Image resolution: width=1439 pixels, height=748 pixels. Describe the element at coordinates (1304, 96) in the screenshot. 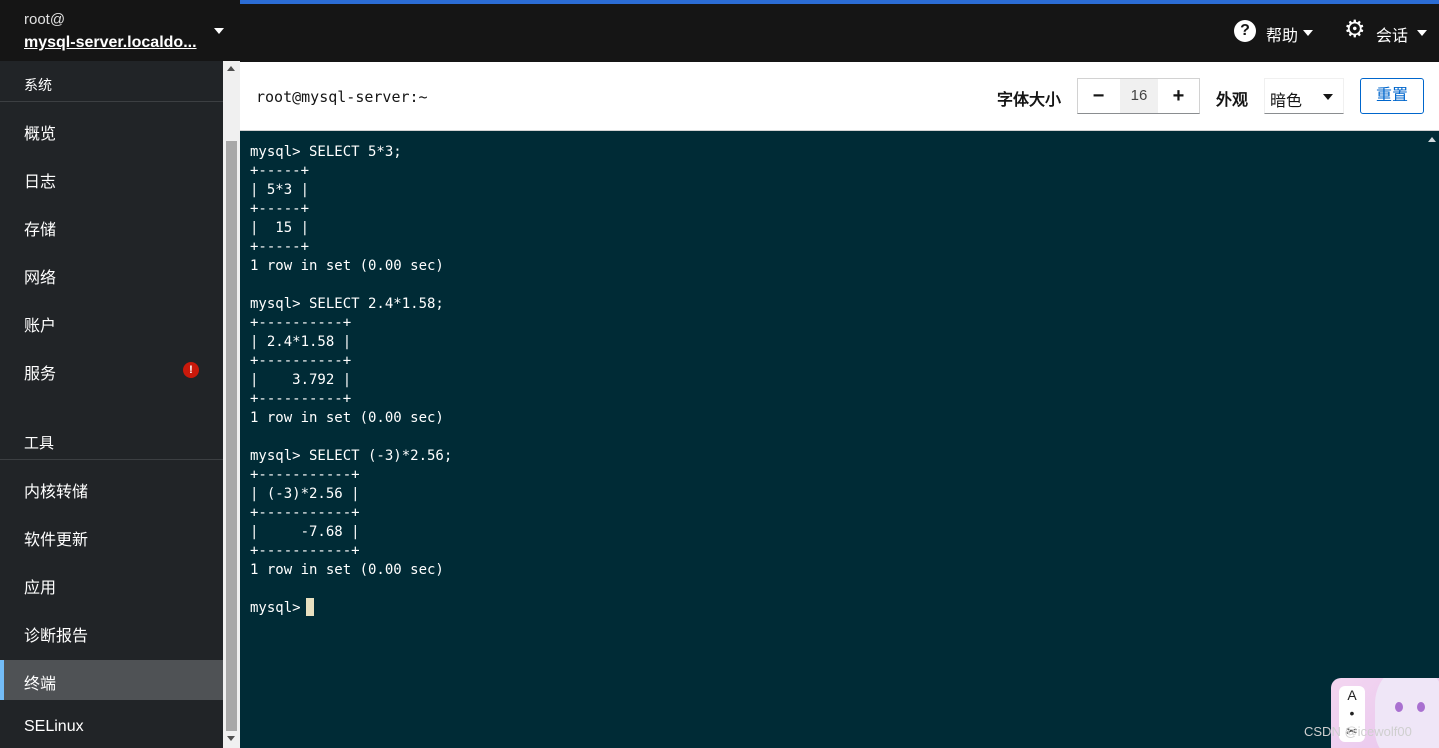

I see `appearance-select: 暗色` at that location.